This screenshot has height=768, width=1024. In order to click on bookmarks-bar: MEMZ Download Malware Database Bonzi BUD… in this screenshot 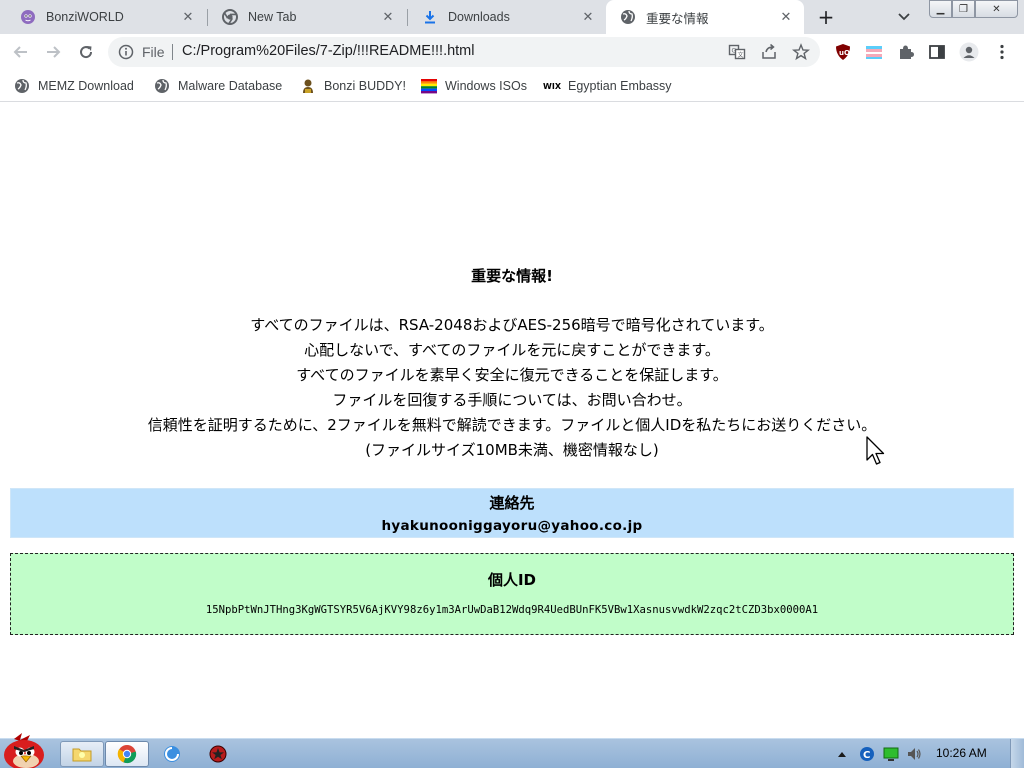, I will do `click(512, 86)`.